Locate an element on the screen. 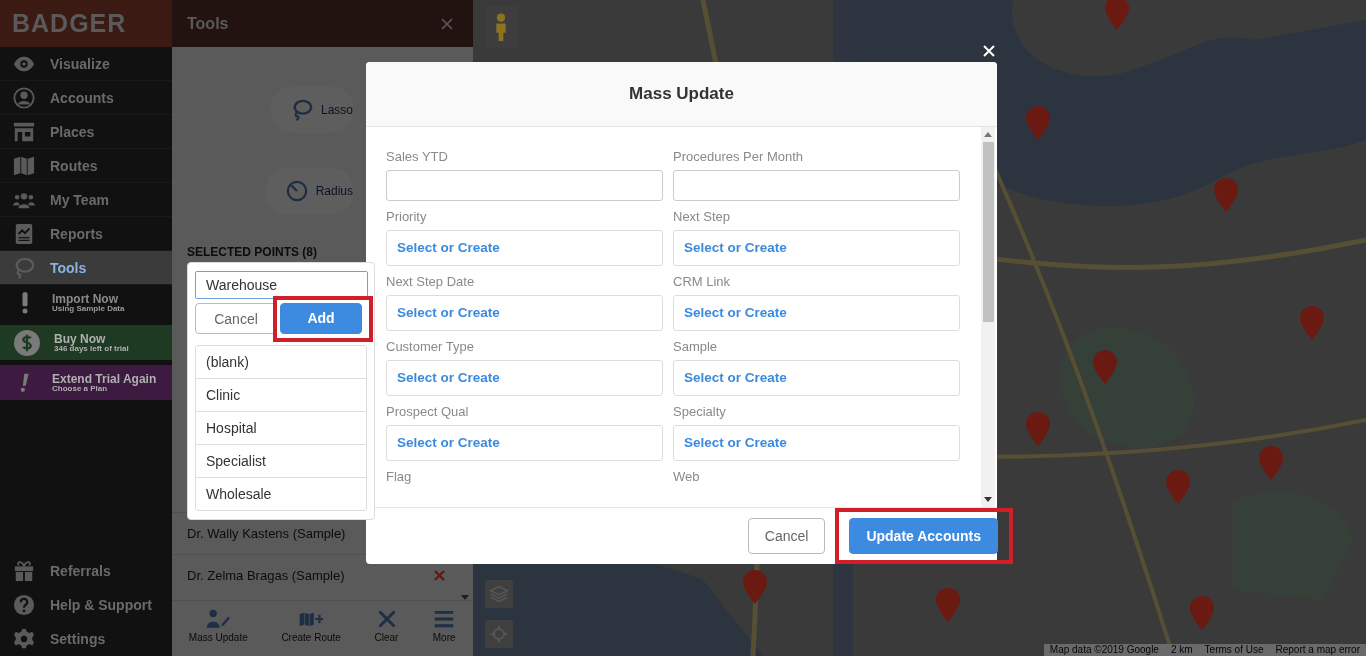 This screenshot has width=1366, height=656. field-label: Web is located at coordinates (687, 476).